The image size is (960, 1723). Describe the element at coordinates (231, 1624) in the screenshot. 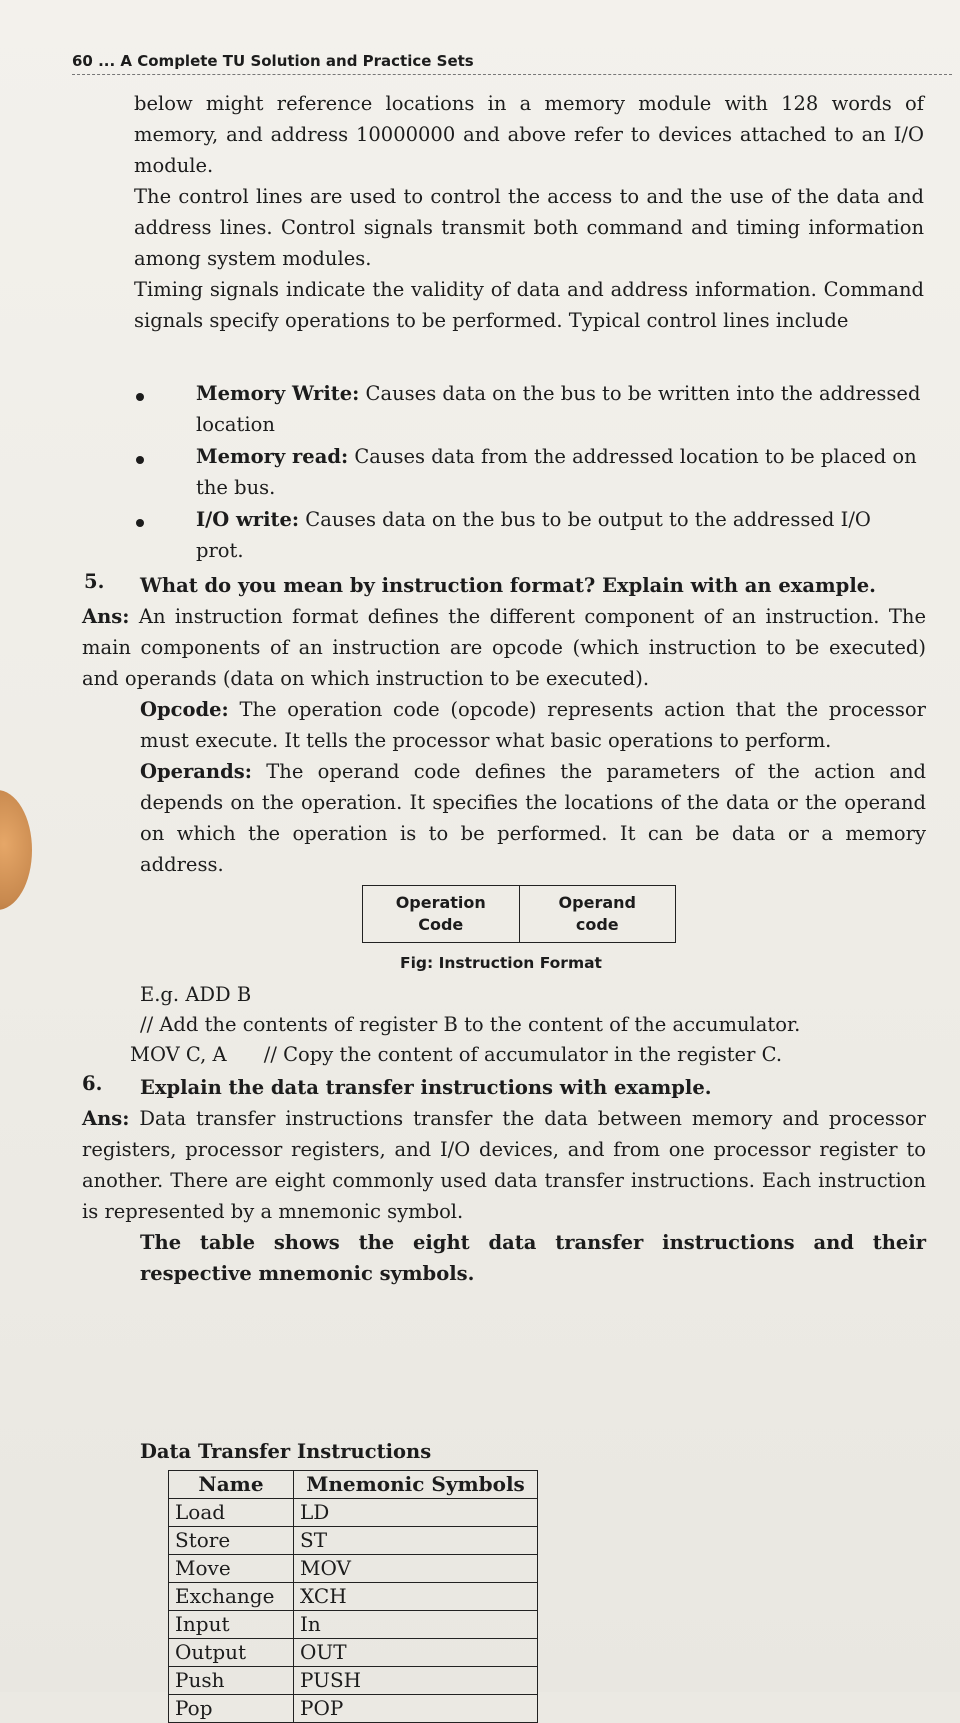

I see `cell-name: Input` at that location.